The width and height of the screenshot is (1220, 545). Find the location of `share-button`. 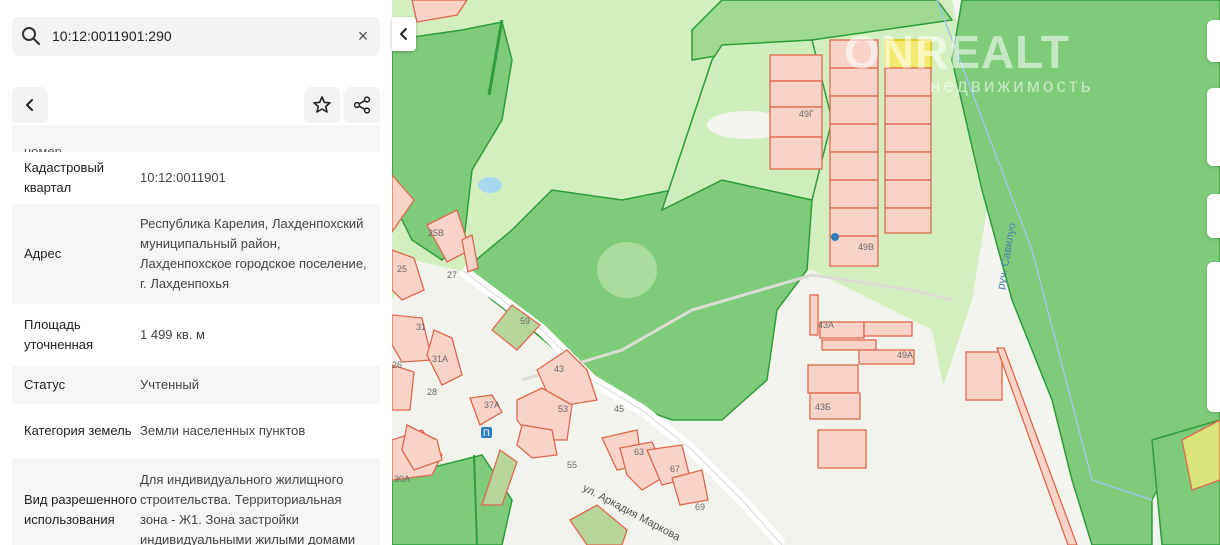

share-button is located at coordinates (362, 105).